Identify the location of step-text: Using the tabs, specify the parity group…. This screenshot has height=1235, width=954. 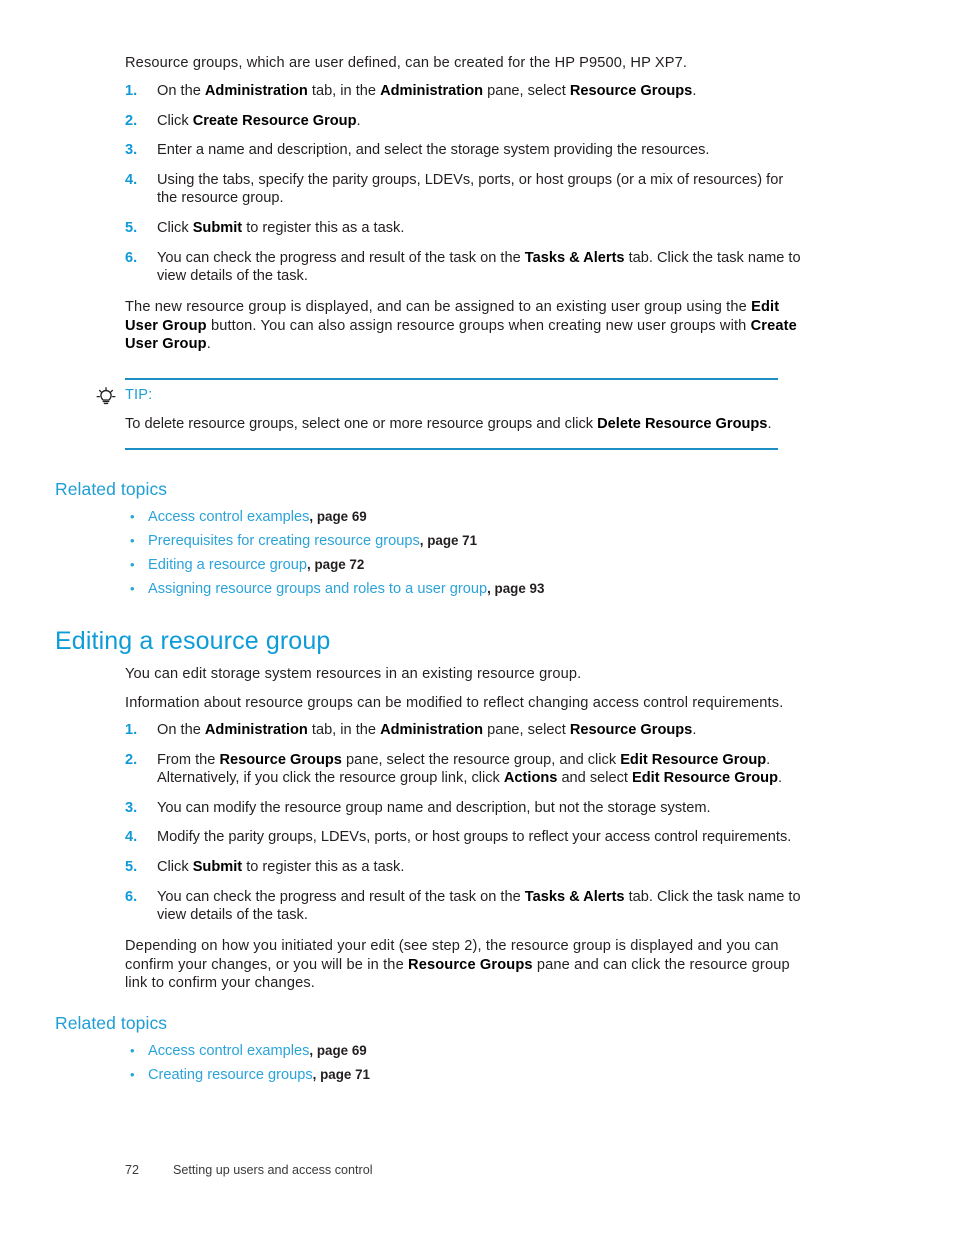
(470, 189).